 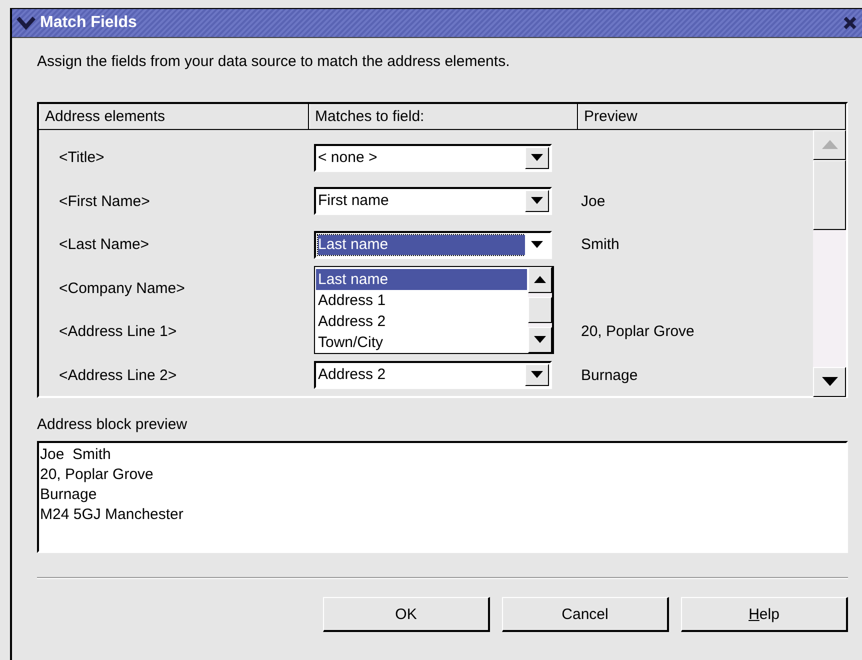 What do you see at coordinates (112, 424) in the screenshot?
I see `preview-label: Address block preview` at bounding box center [112, 424].